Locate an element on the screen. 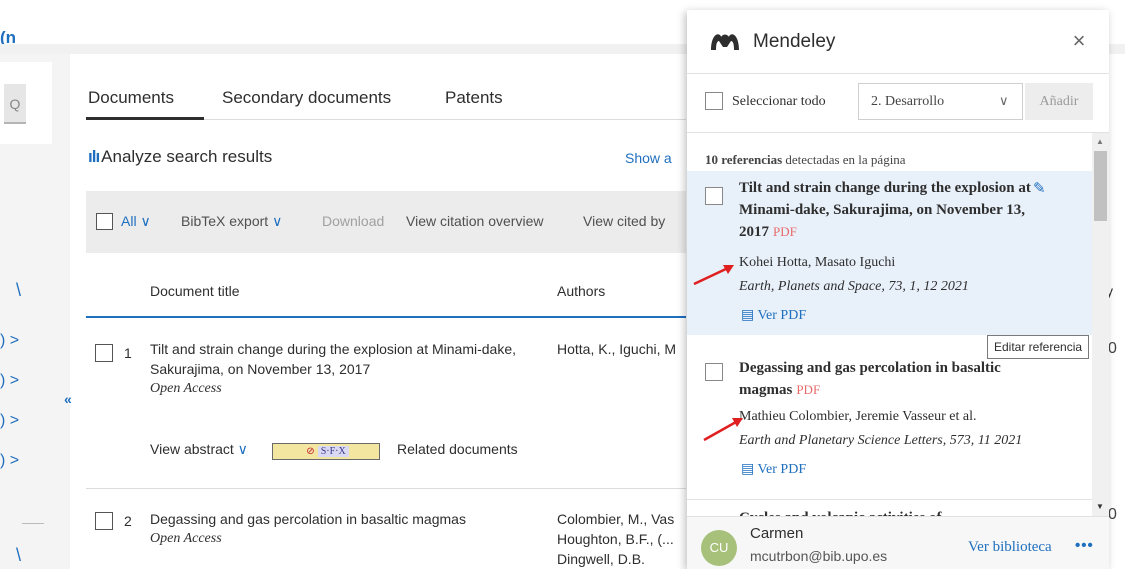  select-all-label: Seleccionar todo is located at coordinates (779, 102).